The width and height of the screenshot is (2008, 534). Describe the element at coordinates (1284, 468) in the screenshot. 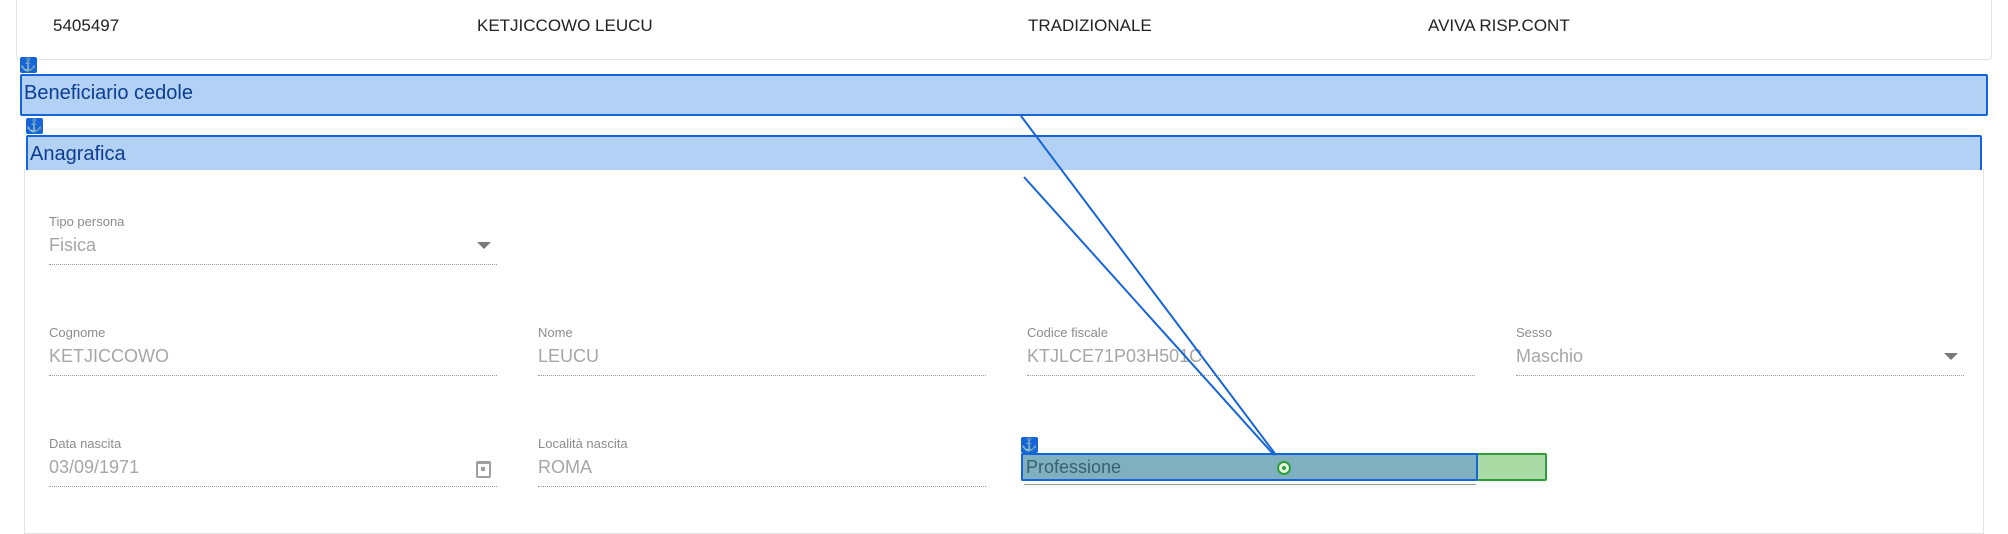

I see `target-icon` at that location.